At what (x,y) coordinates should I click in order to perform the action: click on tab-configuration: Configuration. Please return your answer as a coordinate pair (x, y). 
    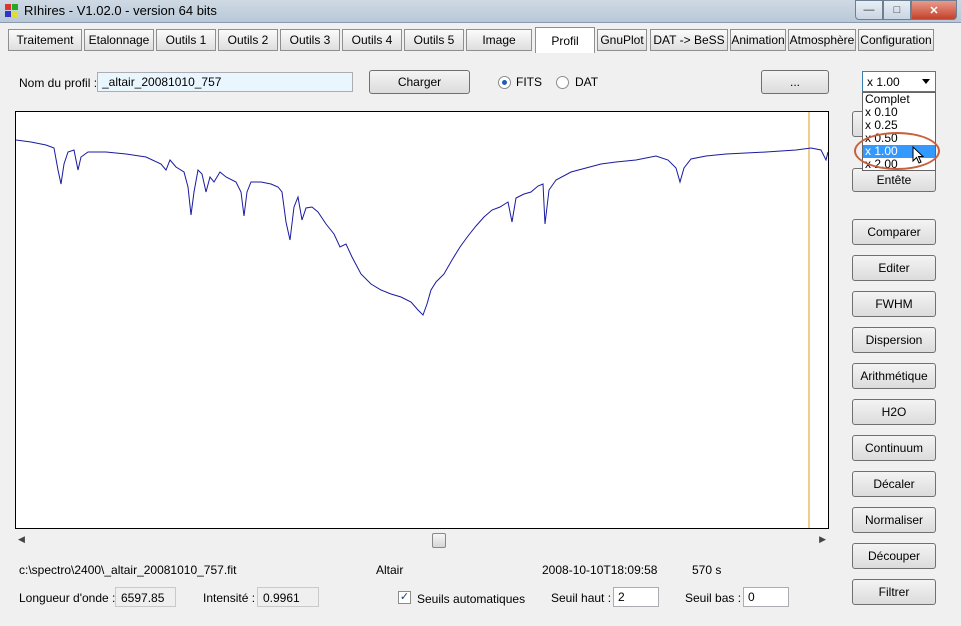
    Looking at the image, I should click on (896, 40).